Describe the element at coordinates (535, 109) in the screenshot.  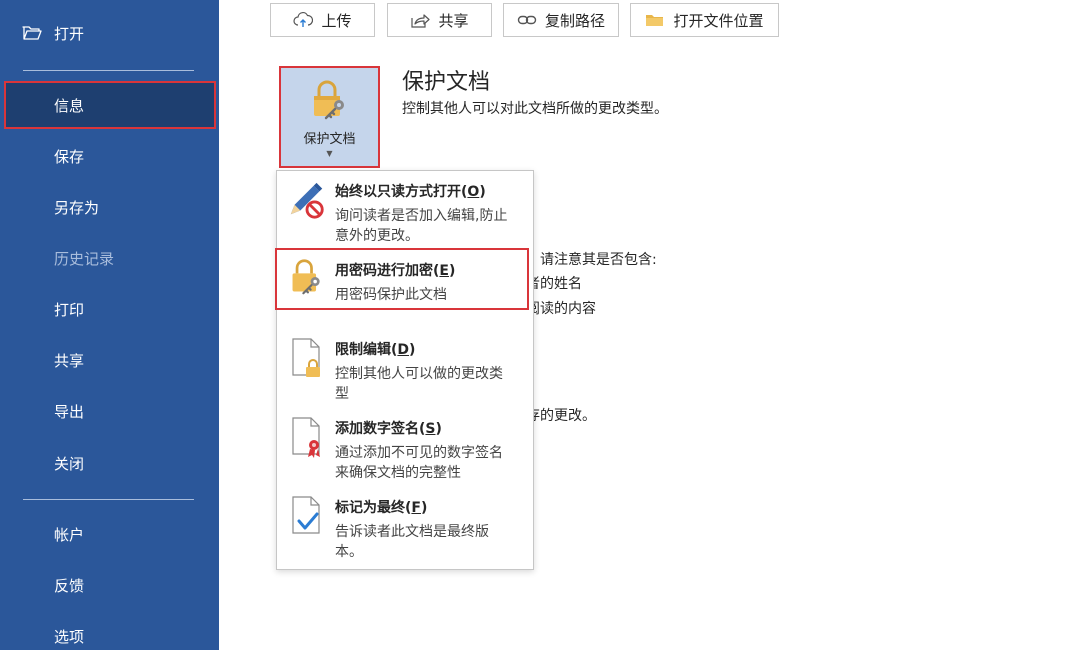
I see `section-description: 控制其他人可以对此文档所做的更改类型。` at that location.